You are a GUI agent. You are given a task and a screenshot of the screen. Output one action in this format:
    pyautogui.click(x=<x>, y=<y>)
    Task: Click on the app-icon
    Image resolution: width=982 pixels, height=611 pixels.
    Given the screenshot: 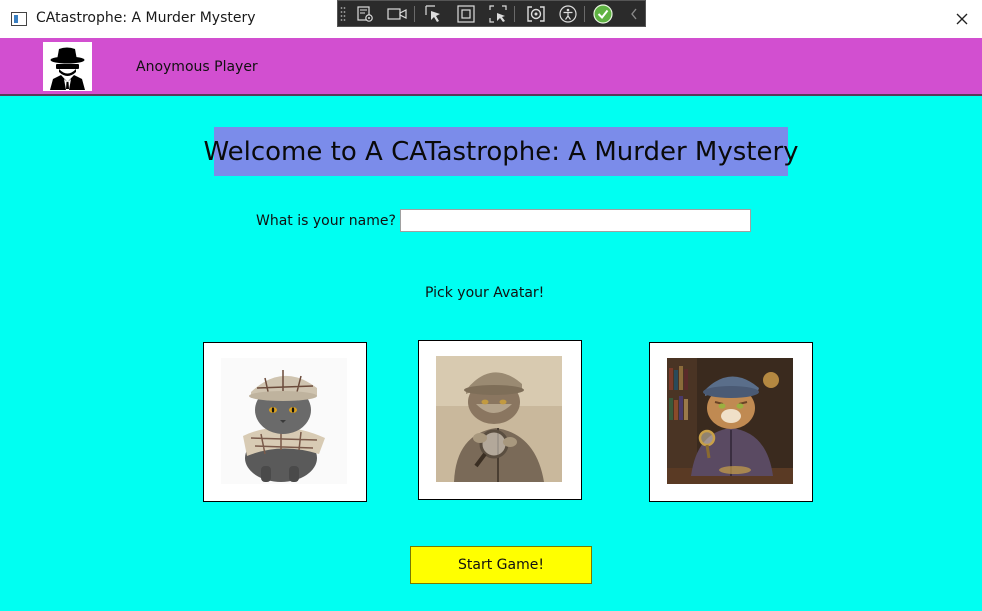 What is the action you would take?
    pyautogui.click(x=19, y=18)
    